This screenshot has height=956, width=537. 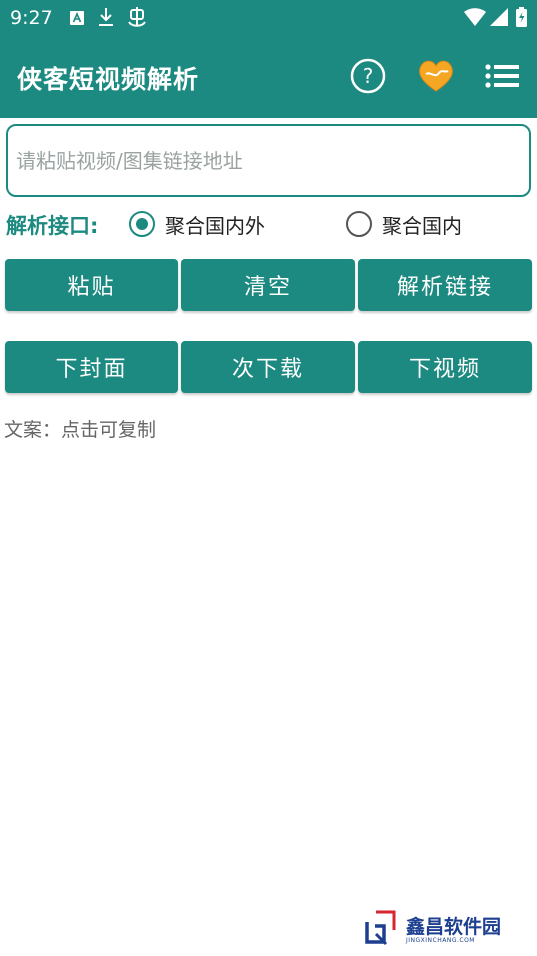 What do you see at coordinates (106, 19) in the screenshot?
I see `download-icon` at bounding box center [106, 19].